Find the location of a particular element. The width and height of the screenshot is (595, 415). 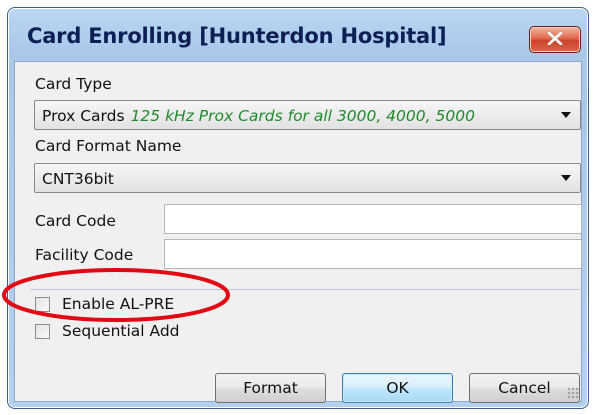

sequential-add-label: Sequential Add is located at coordinates (121, 331).